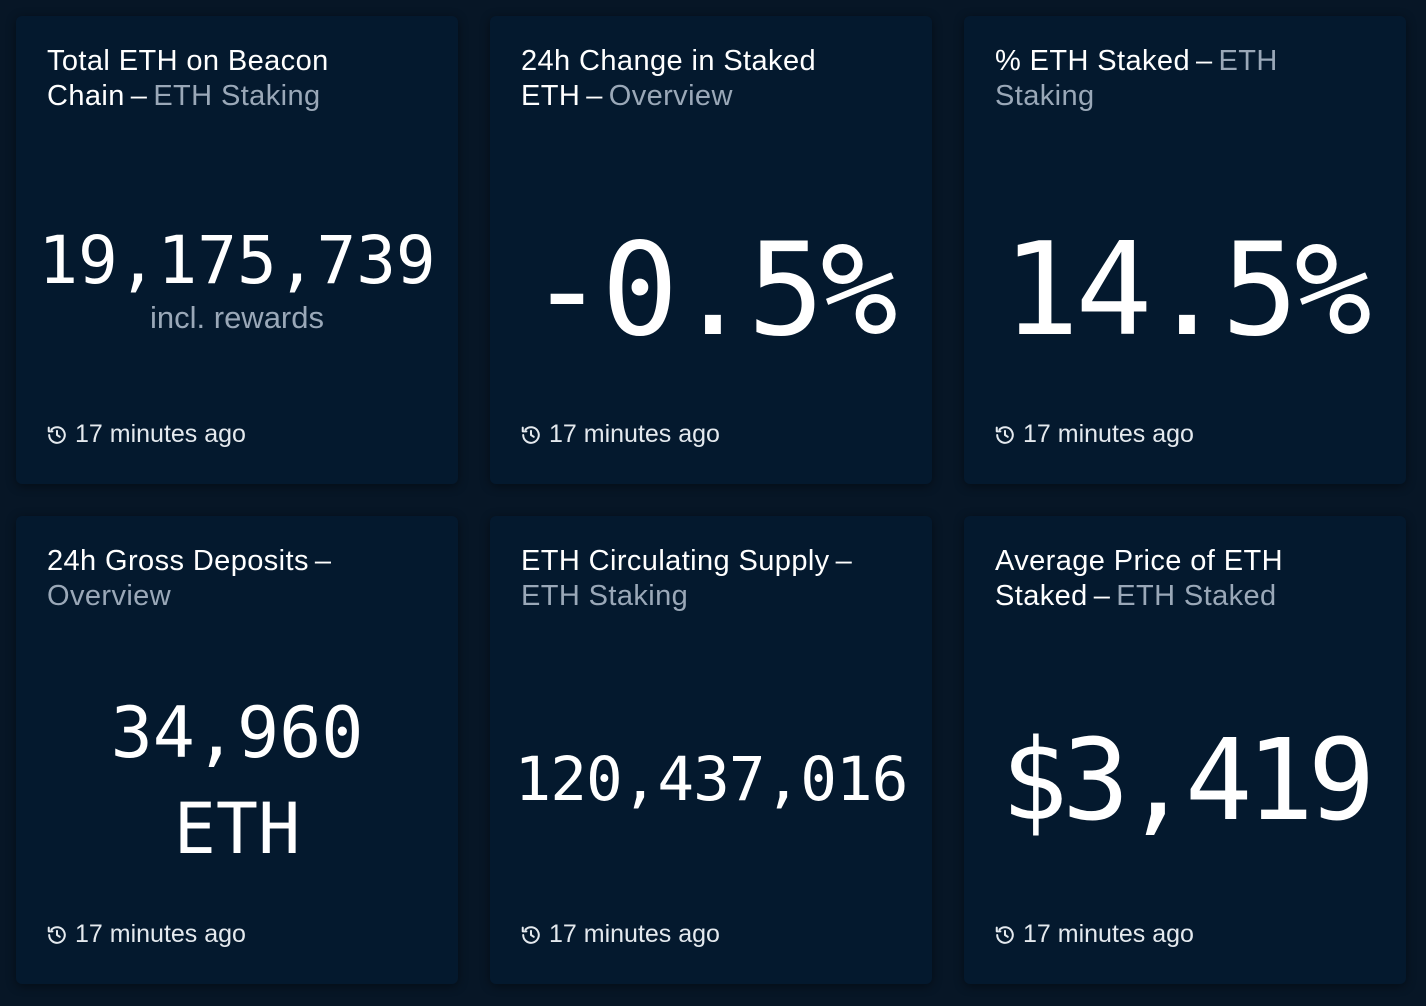 The height and width of the screenshot is (1006, 1426). I want to click on card-title: 24h Change in Staked ETH – Overview, so click(668, 78).